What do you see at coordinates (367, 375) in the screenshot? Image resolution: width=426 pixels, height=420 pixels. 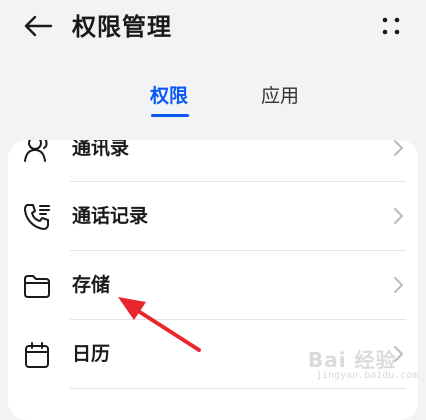 I see `watermark-url: jingyan.baidu.com` at bounding box center [367, 375].